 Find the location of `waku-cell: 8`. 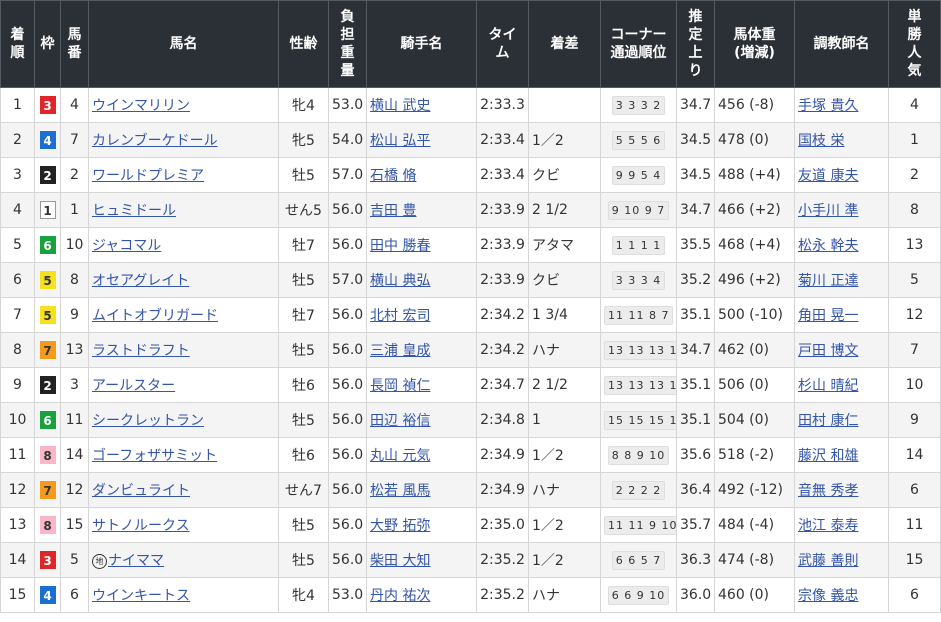

waku-cell: 8 is located at coordinates (47, 455).